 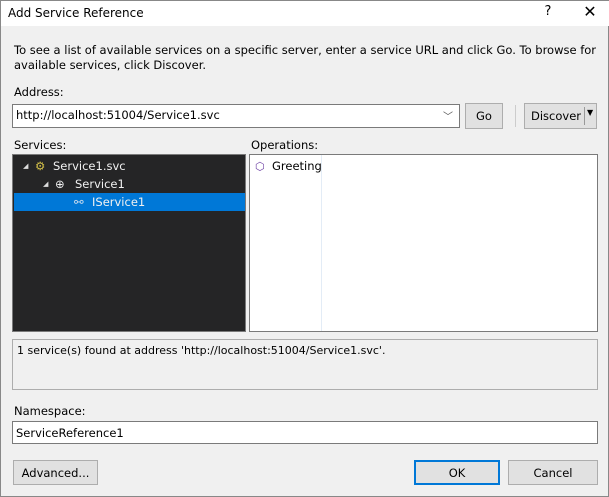 I want to click on address-combobox: ﹀, so click(x=236, y=116).